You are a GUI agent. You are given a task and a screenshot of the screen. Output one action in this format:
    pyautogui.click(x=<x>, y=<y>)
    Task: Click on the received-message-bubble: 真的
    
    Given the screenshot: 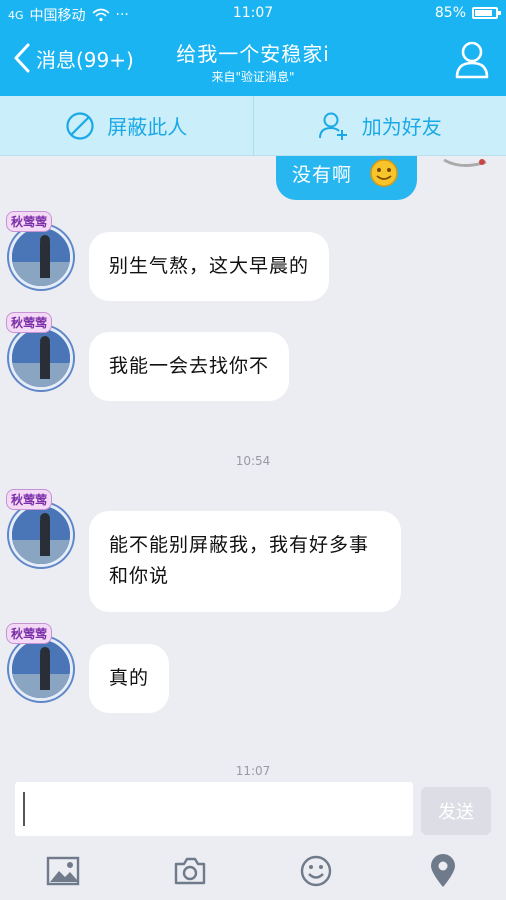 What is the action you would take?
    pyautogui.click(x=129, y=678)
    